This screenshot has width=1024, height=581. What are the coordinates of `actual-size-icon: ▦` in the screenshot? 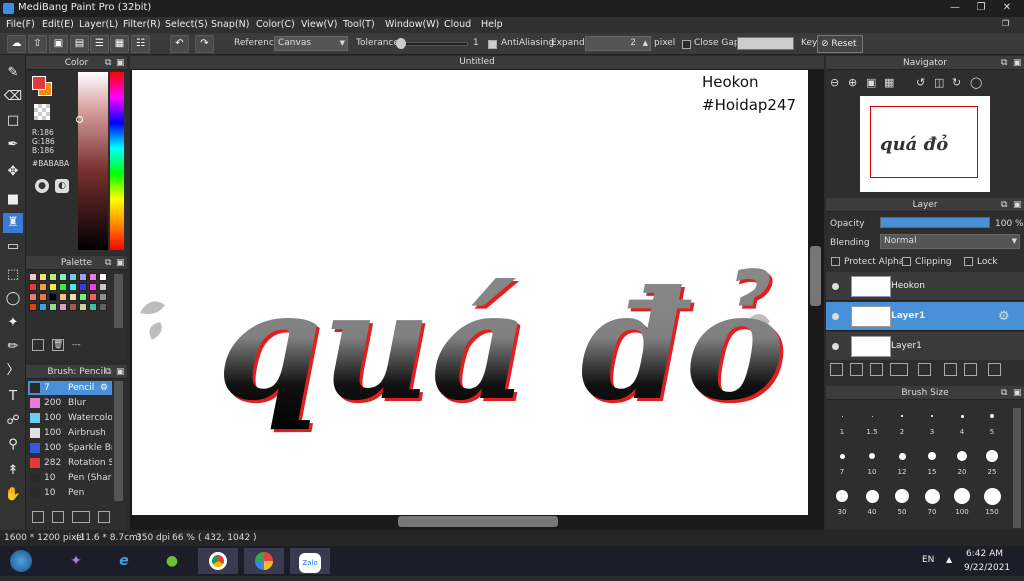 It's located at (889, 82).